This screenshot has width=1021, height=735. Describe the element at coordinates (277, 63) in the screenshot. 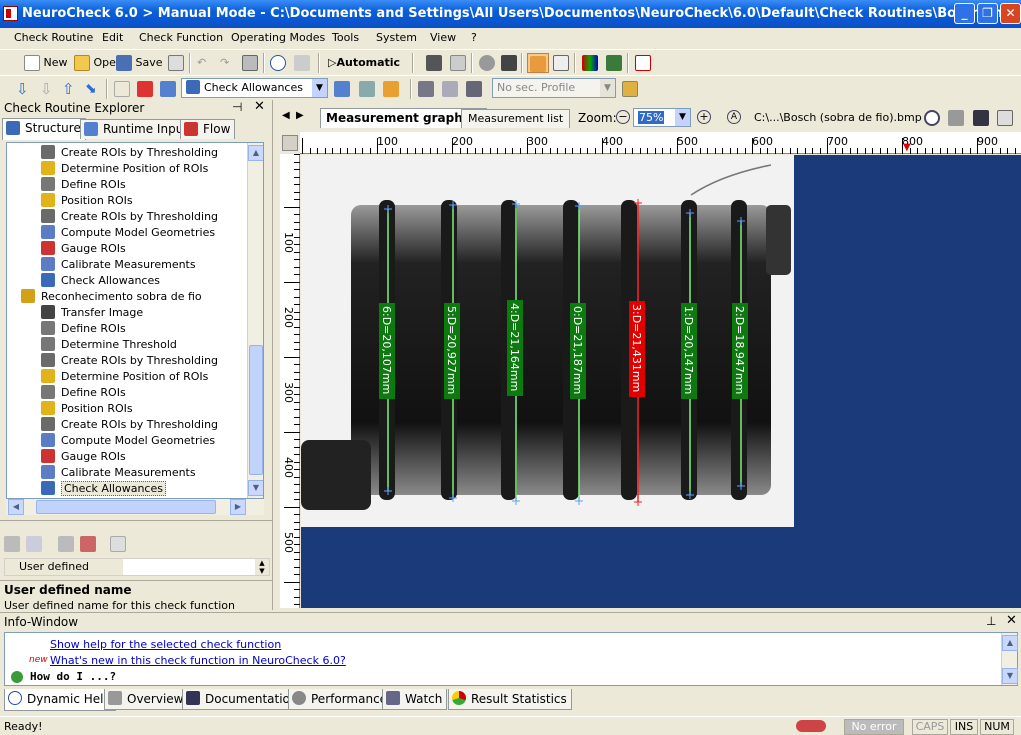

I see `info-button` at that location.